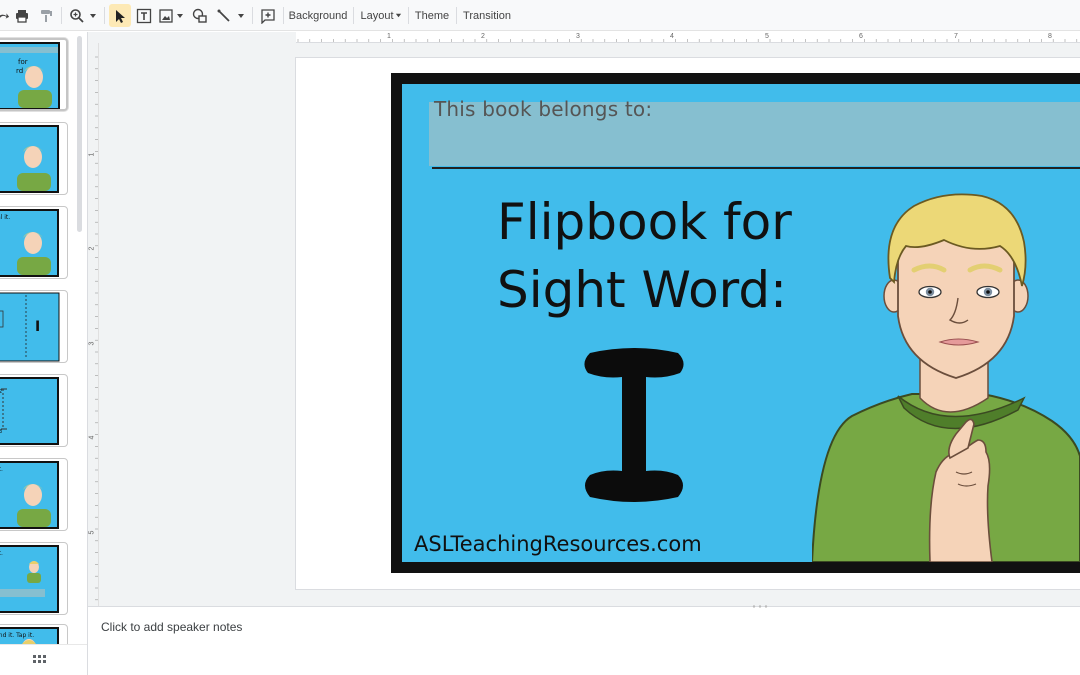 This screenshot has height=675, width=1080. I want to click on background-button: Background, so click(318, 15).